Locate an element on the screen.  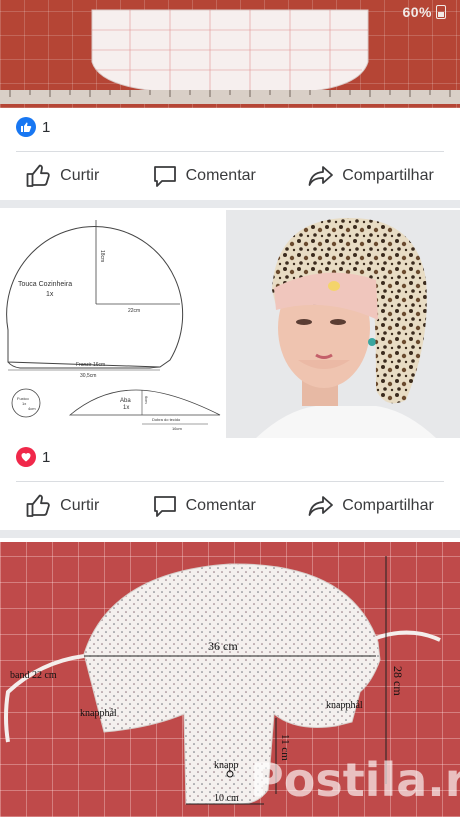
post2-reactions: 1 is located at coordinates (33, 457).